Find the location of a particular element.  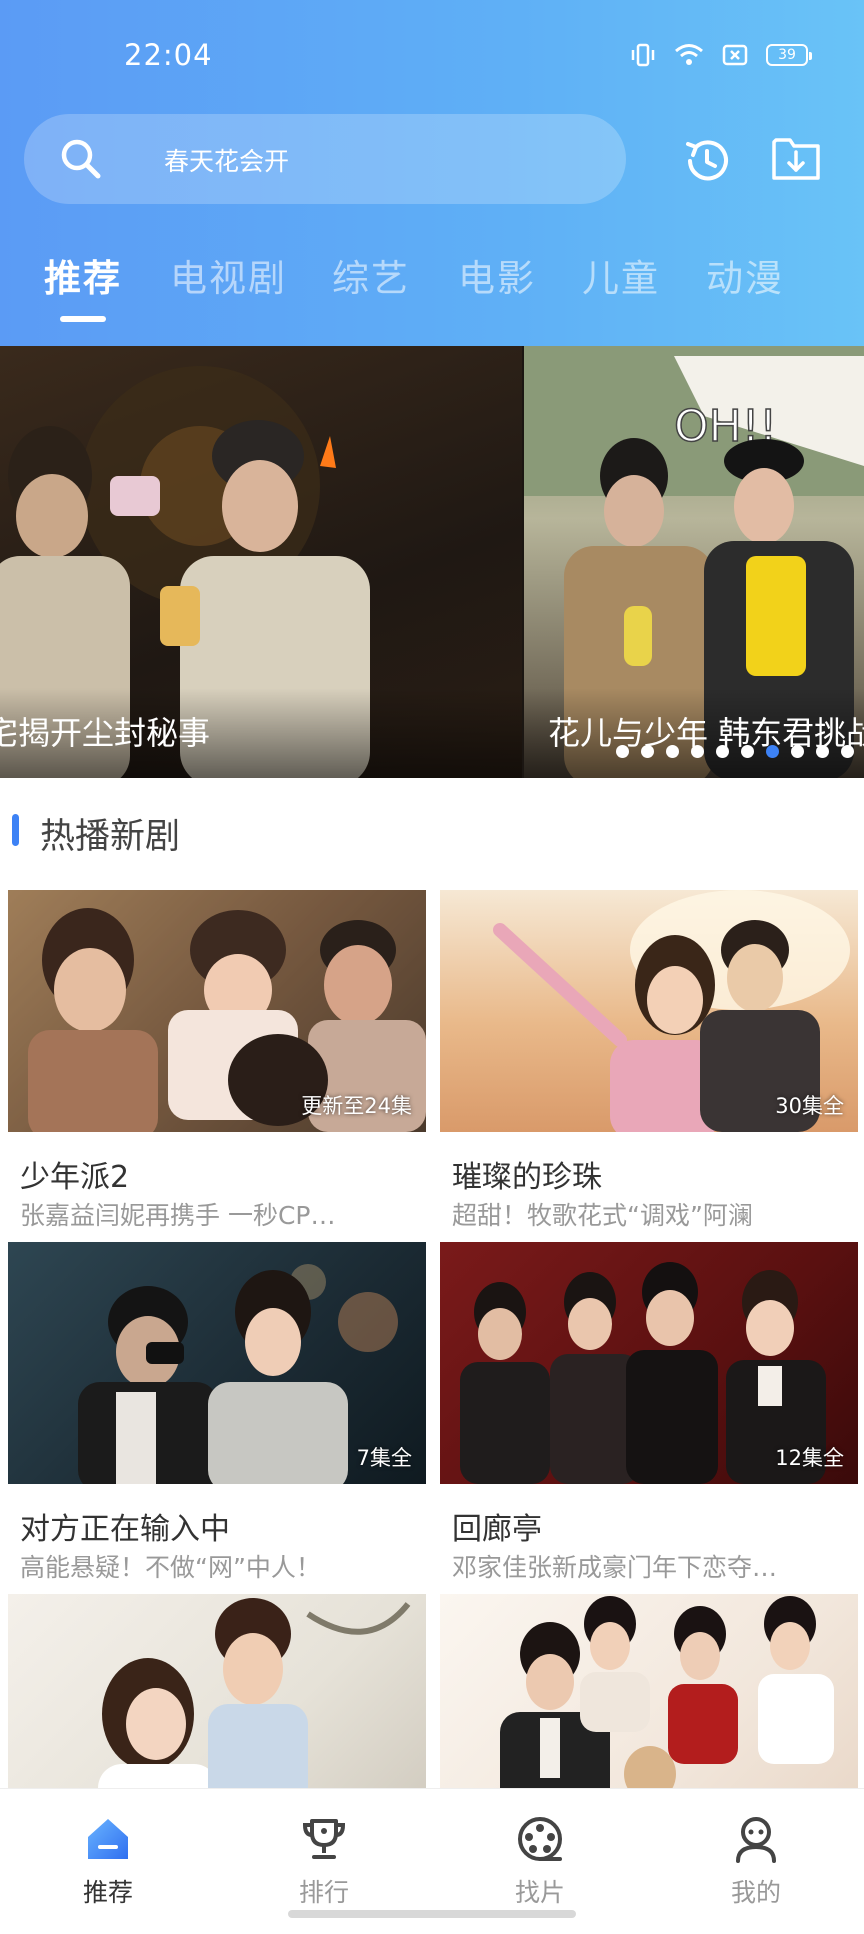

show-card: 7集全 对方正在输入中 高能悬疑！不做“网”中人！ is located at coordinates (217, 1412).